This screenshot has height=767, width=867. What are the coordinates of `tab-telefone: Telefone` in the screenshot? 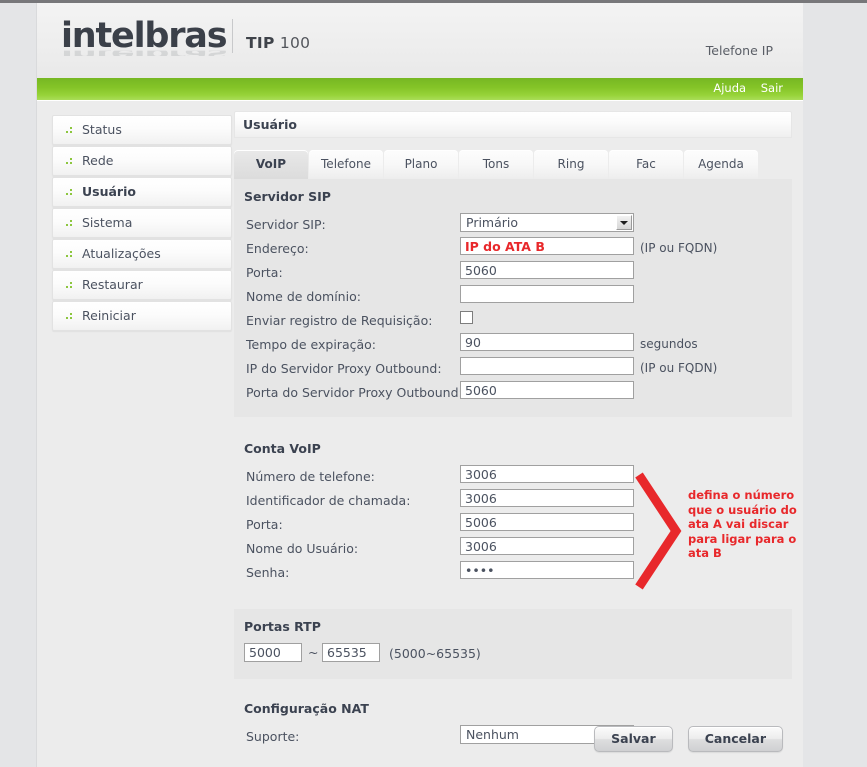 It's located at (346, 164).